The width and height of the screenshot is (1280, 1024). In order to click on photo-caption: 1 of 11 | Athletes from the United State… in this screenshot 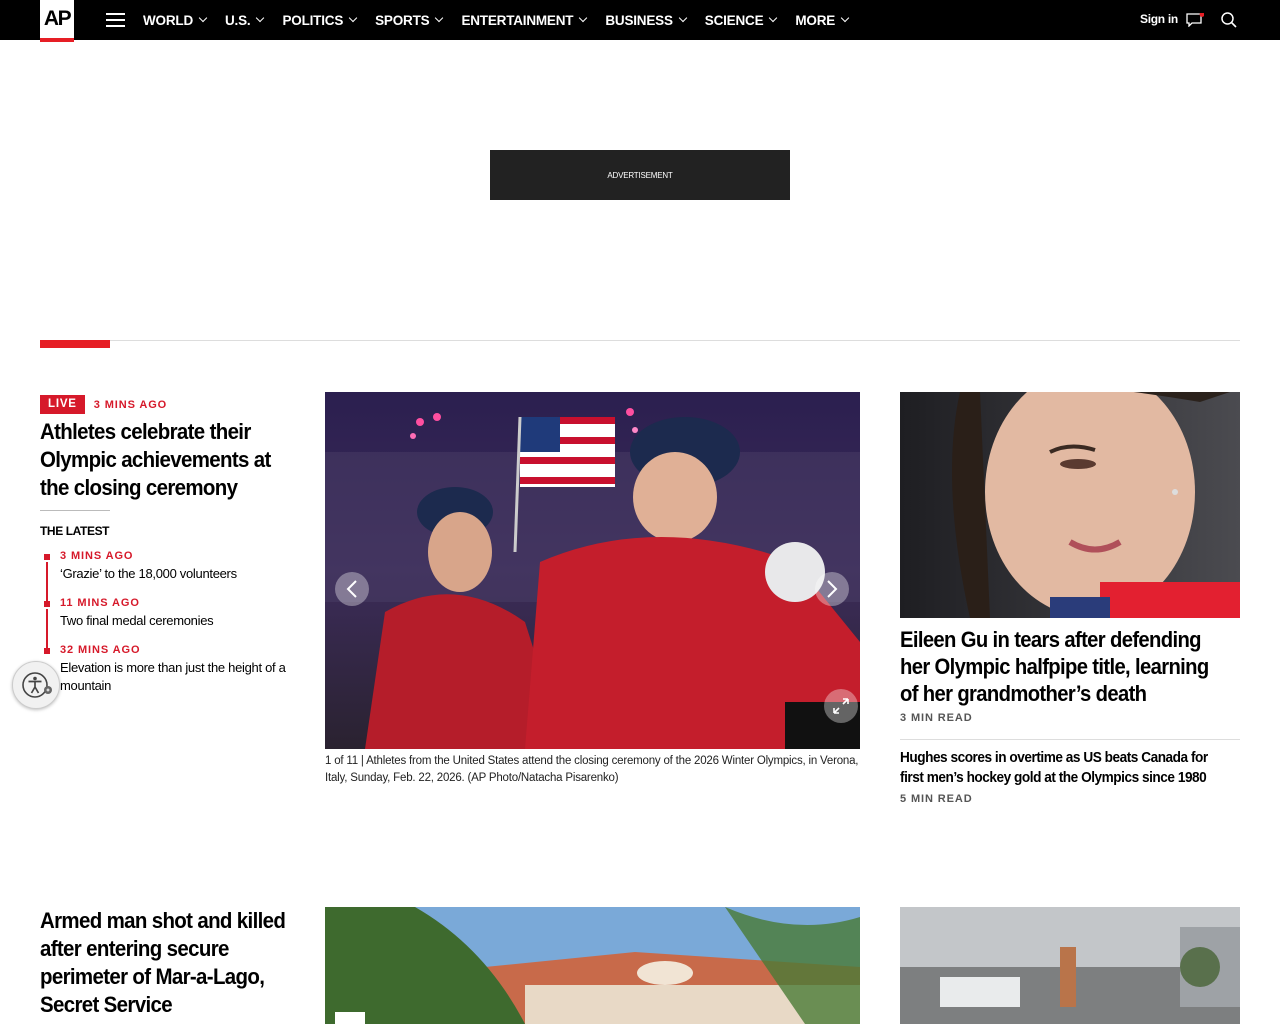, I will do `click(592, 770)`.